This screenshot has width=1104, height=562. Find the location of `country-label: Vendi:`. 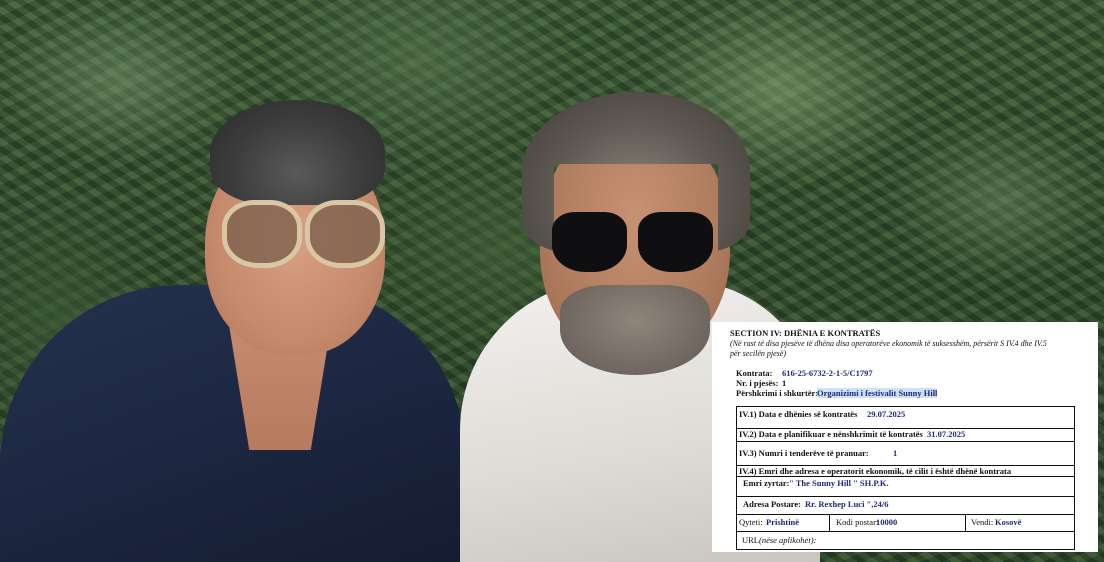

country-label: Vendi: is located at coordinates (982, 522).